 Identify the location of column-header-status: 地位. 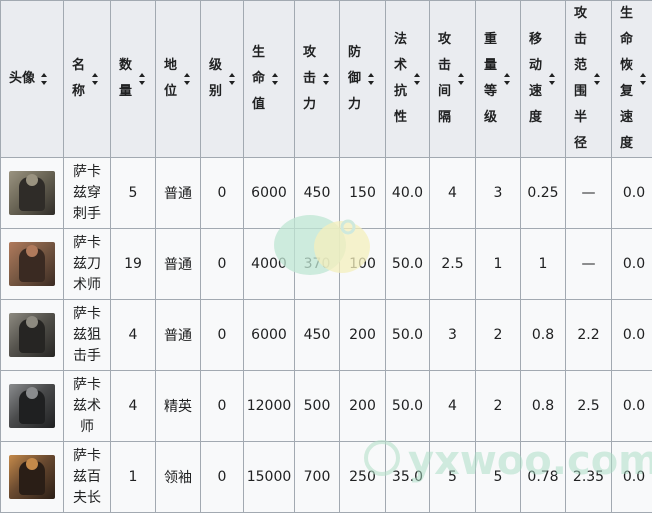
(178, 79).